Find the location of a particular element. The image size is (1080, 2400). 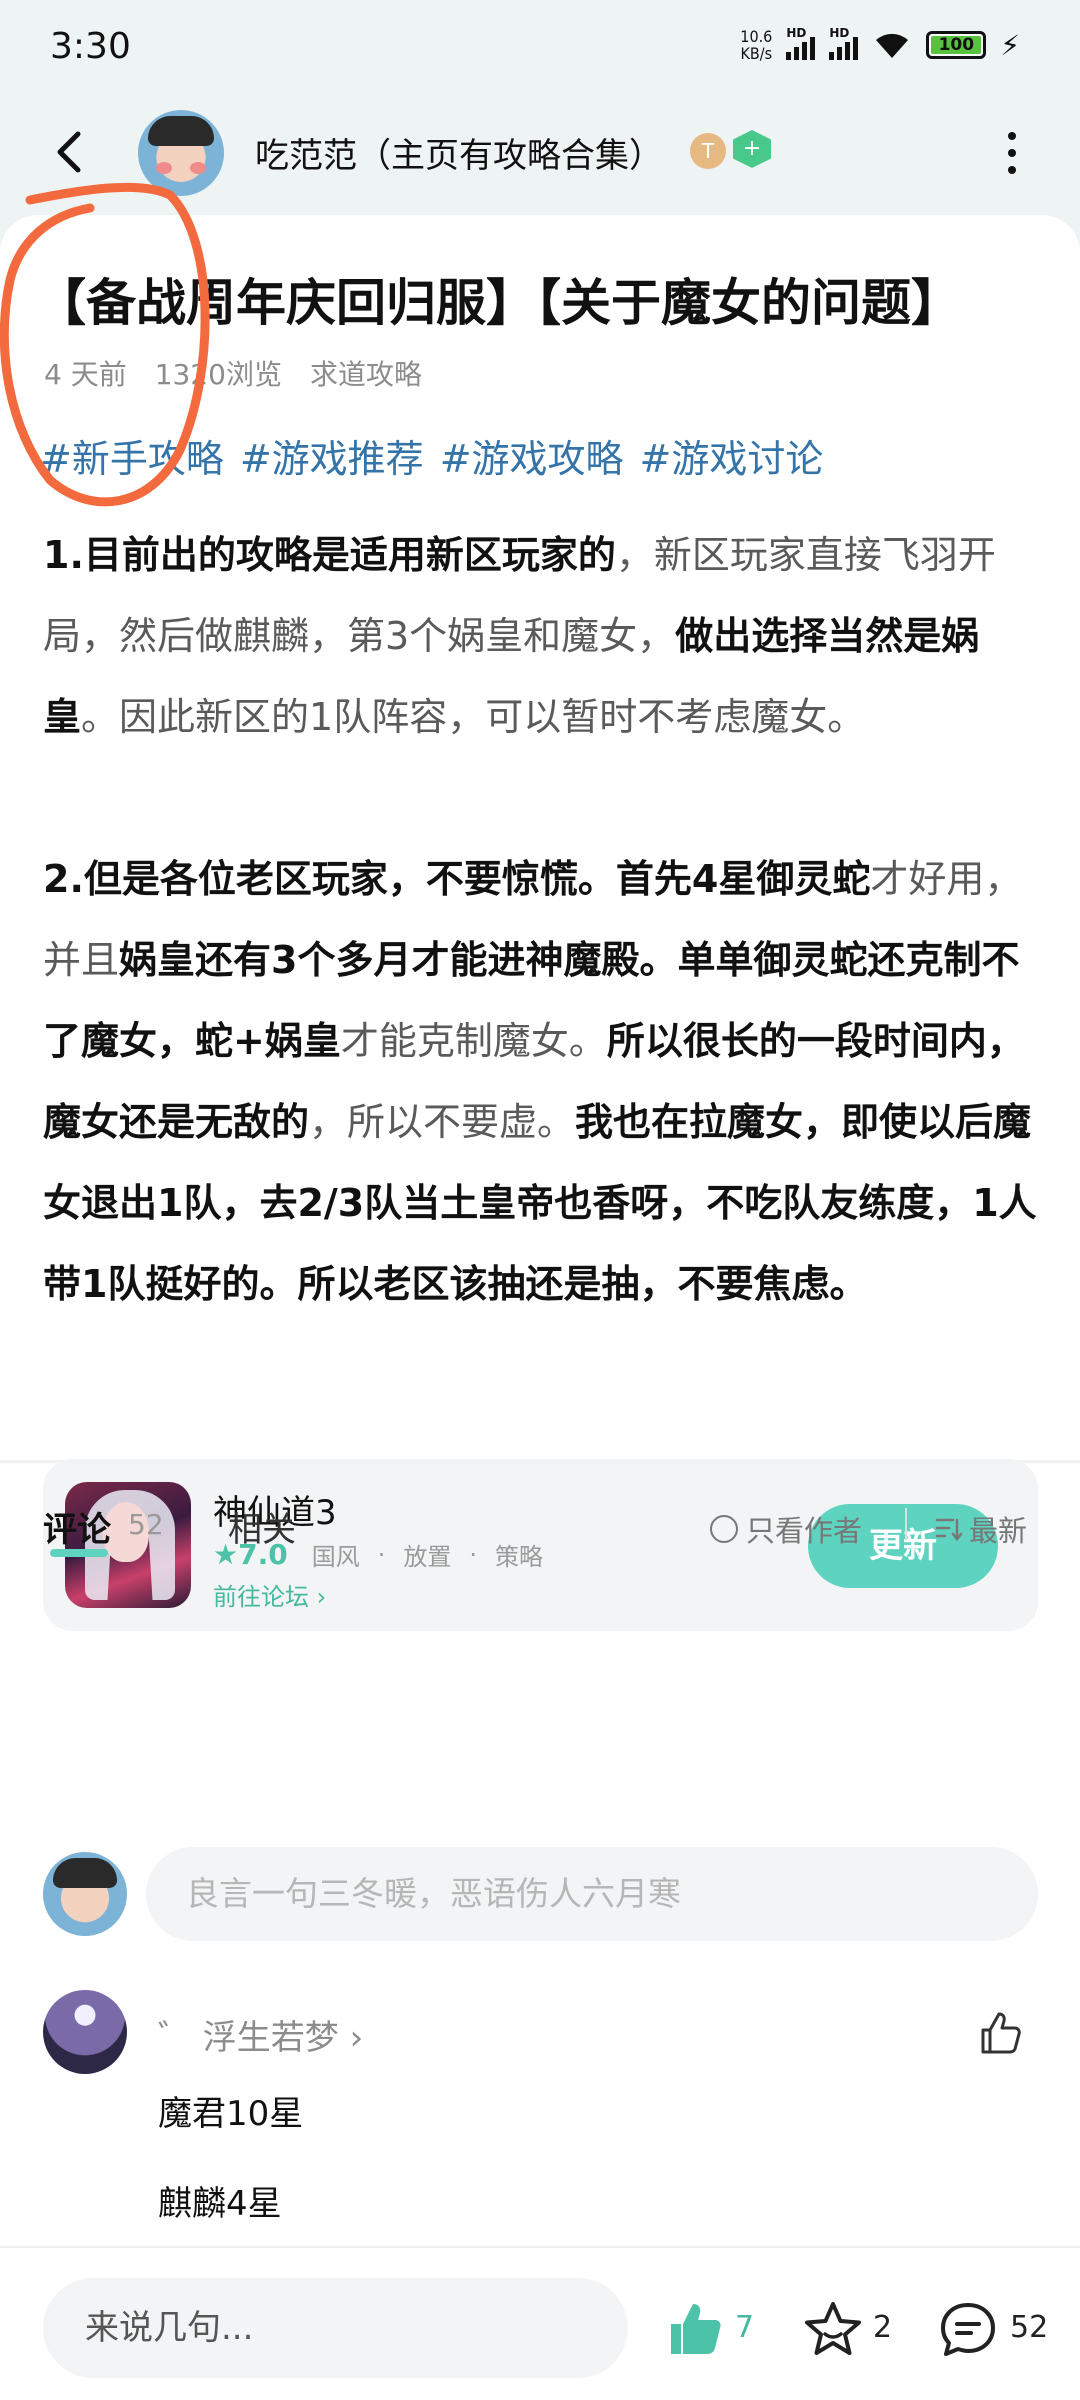

post-meta: 4 天前 1320浏览 求道攻略 is located at coordinates (233, 373).